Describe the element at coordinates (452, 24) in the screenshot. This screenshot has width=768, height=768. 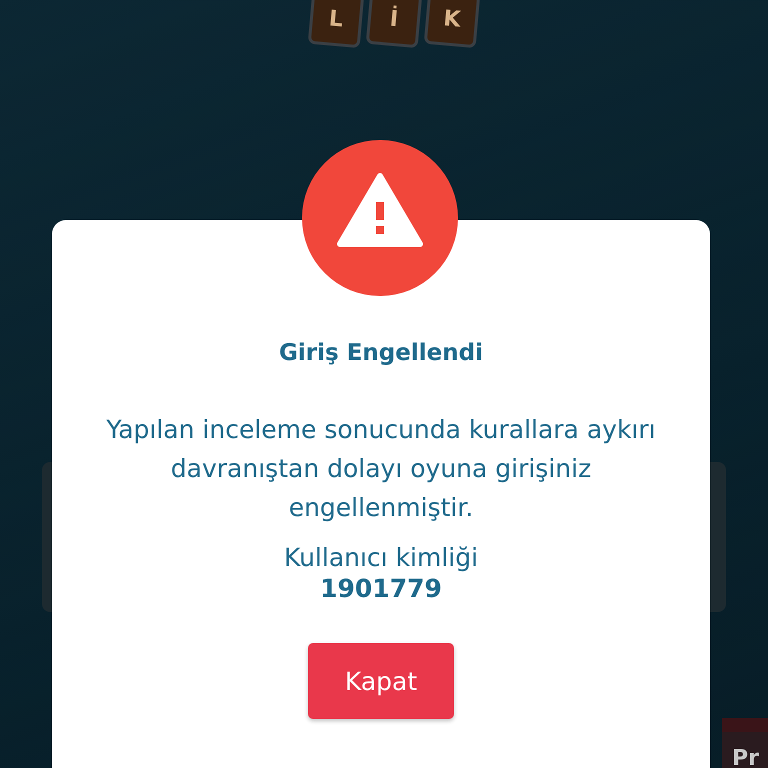
I see `letter-tile: K` at that location.